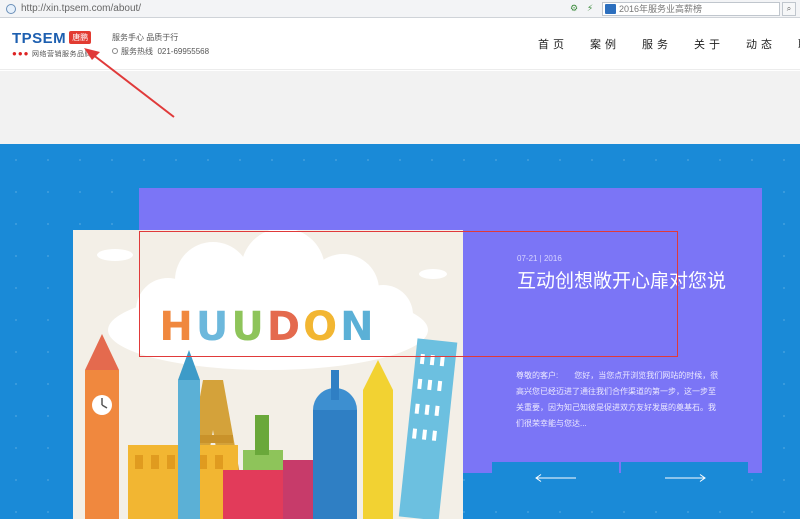  Describe the element at coordinates (610, 8) in the screenshot. I see `search-engine-icon` at that location.